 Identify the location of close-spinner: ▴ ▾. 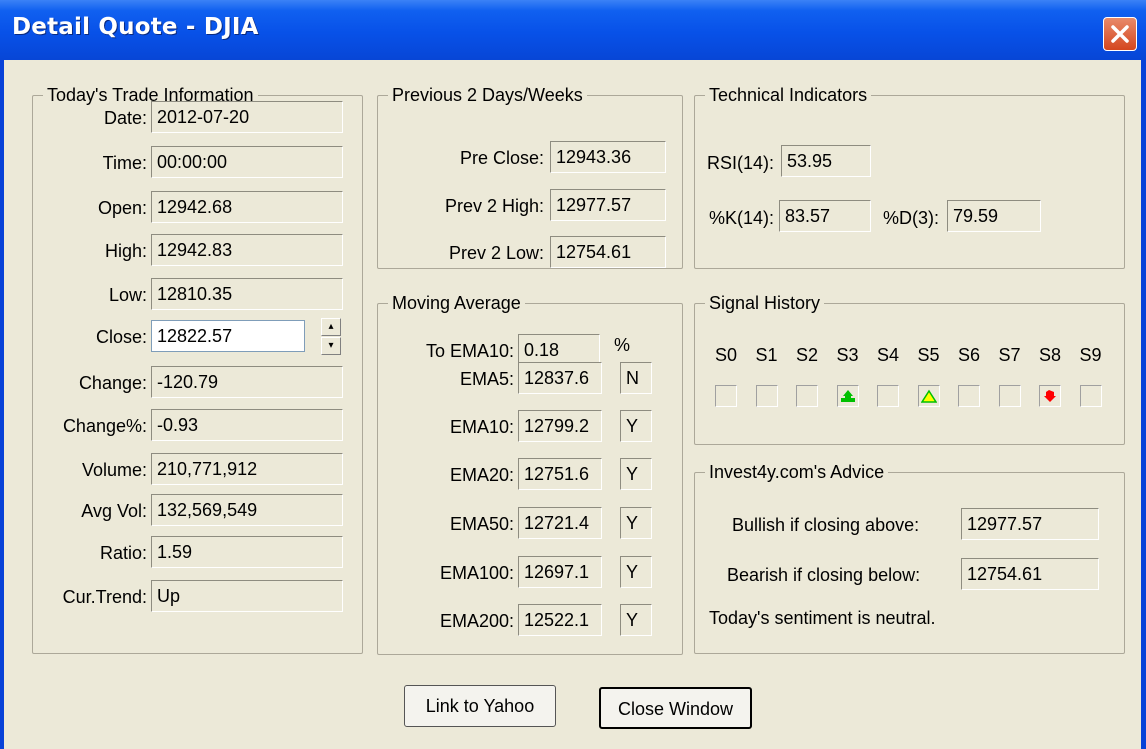
(331, 337).